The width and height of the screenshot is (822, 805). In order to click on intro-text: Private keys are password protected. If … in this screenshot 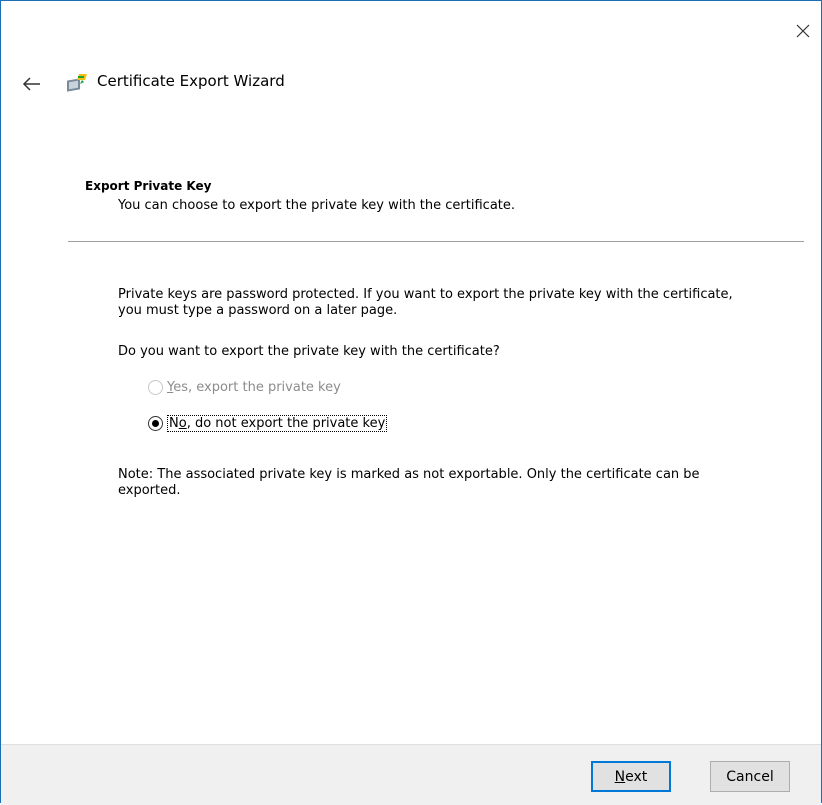, I will do `click(425, 302)`.